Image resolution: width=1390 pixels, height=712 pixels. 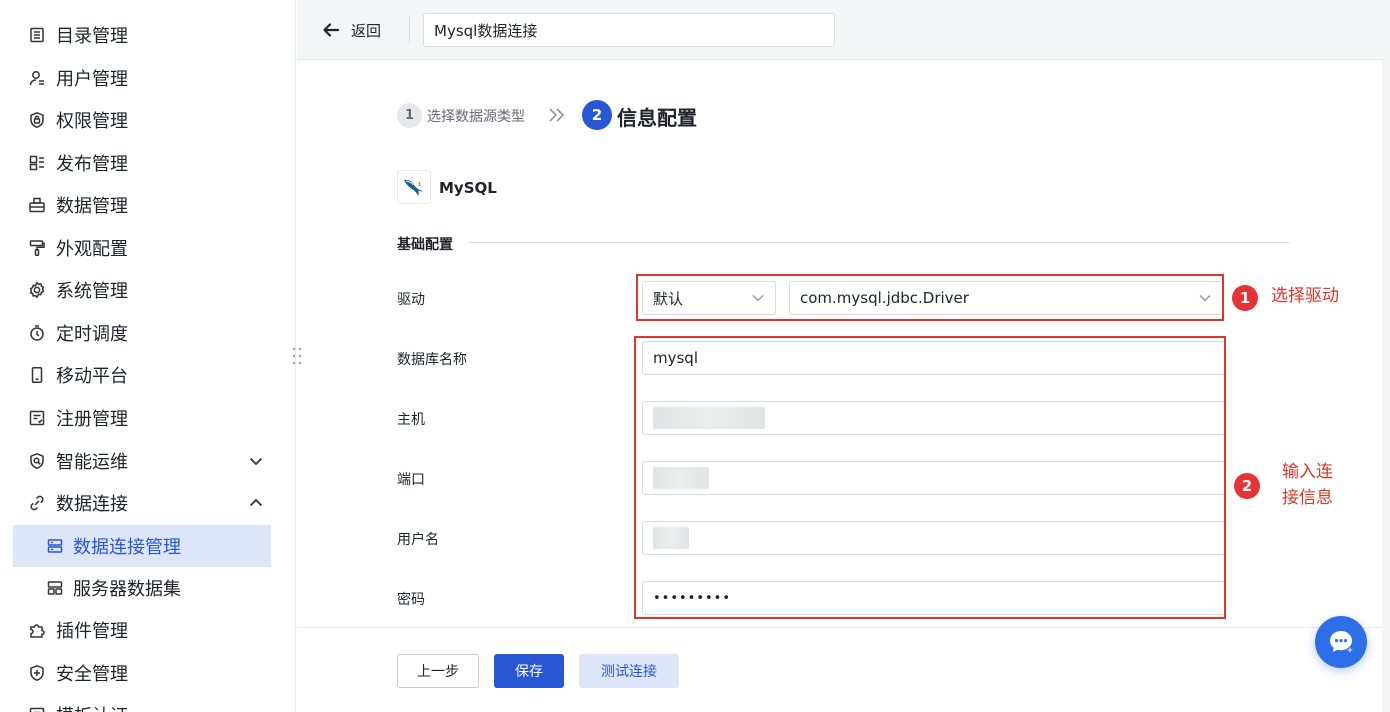 What do you see at coordinates (148, 290) in the screenshot?
I see `sidebar-item-system: 系统管理` at bounding box center [148, 290].